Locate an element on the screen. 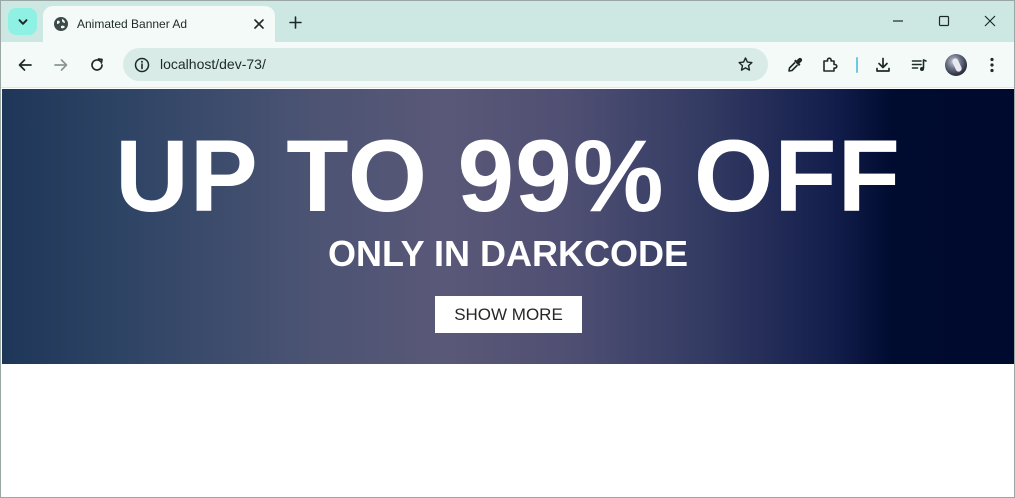 This screenshot has height=498, width=1015. forward-button is located at coordinates (61, 65).